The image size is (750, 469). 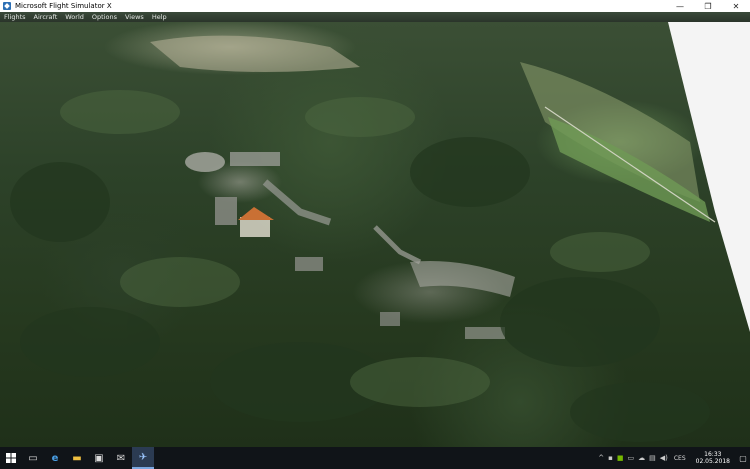 What do you see at coordinates (652, 458) in the screenshot?
I see `network-icon: ▤` at bounding box center [652, 458].